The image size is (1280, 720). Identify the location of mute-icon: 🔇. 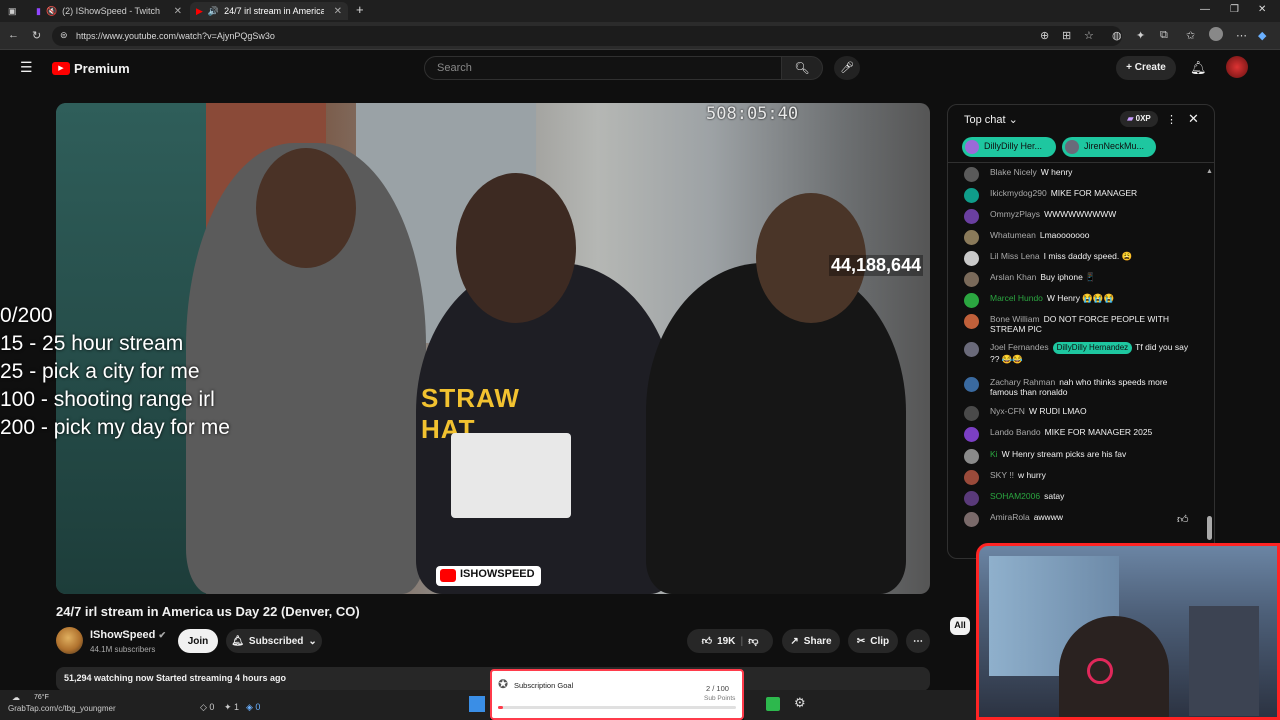
(51, 11).